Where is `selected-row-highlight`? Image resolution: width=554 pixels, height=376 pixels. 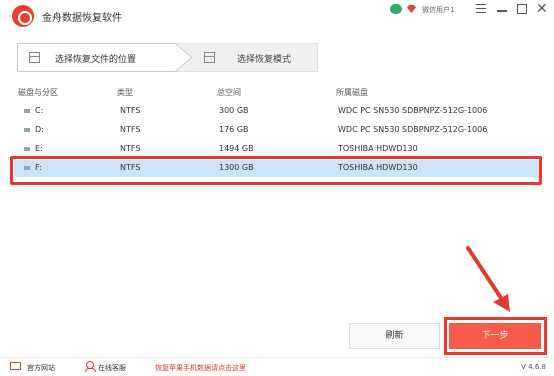
selected-row-highlight is located at coordinates (276, 170).